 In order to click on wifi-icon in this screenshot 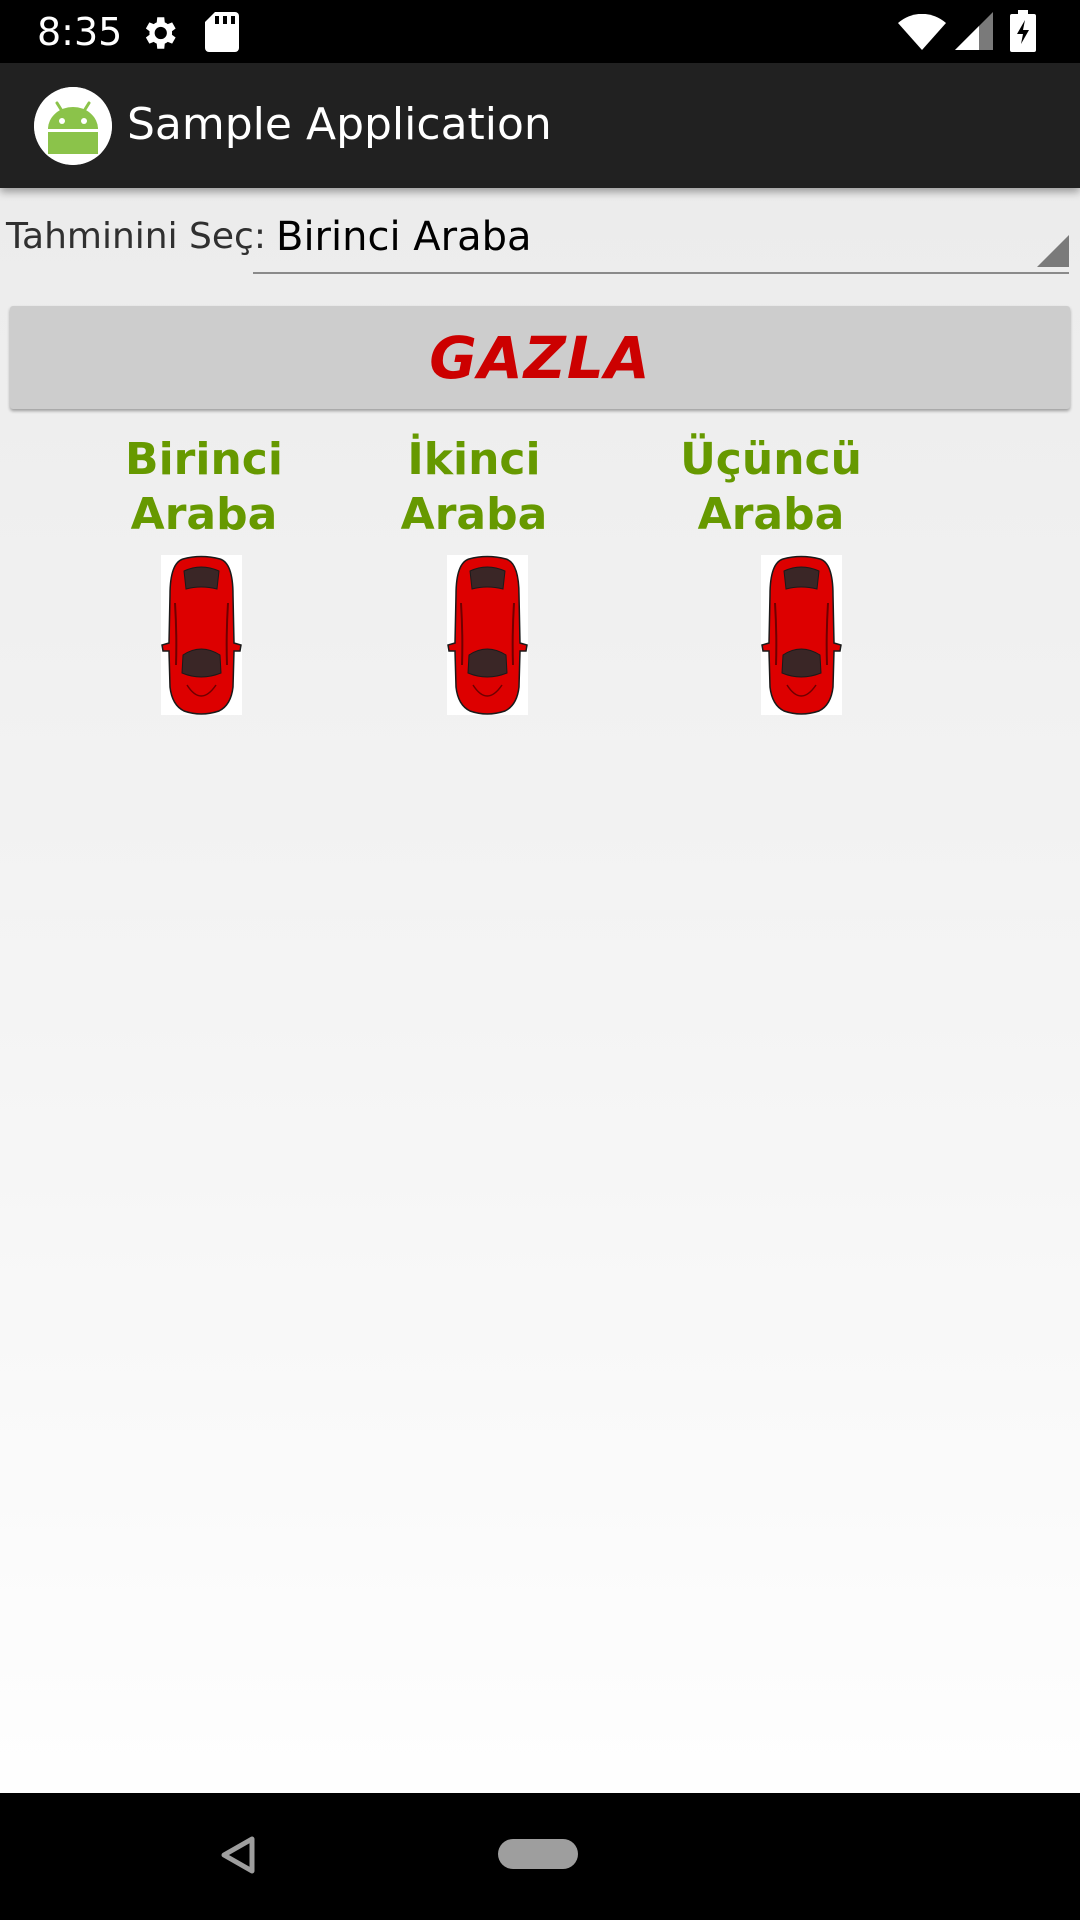, I will do `click(922, 34)`.